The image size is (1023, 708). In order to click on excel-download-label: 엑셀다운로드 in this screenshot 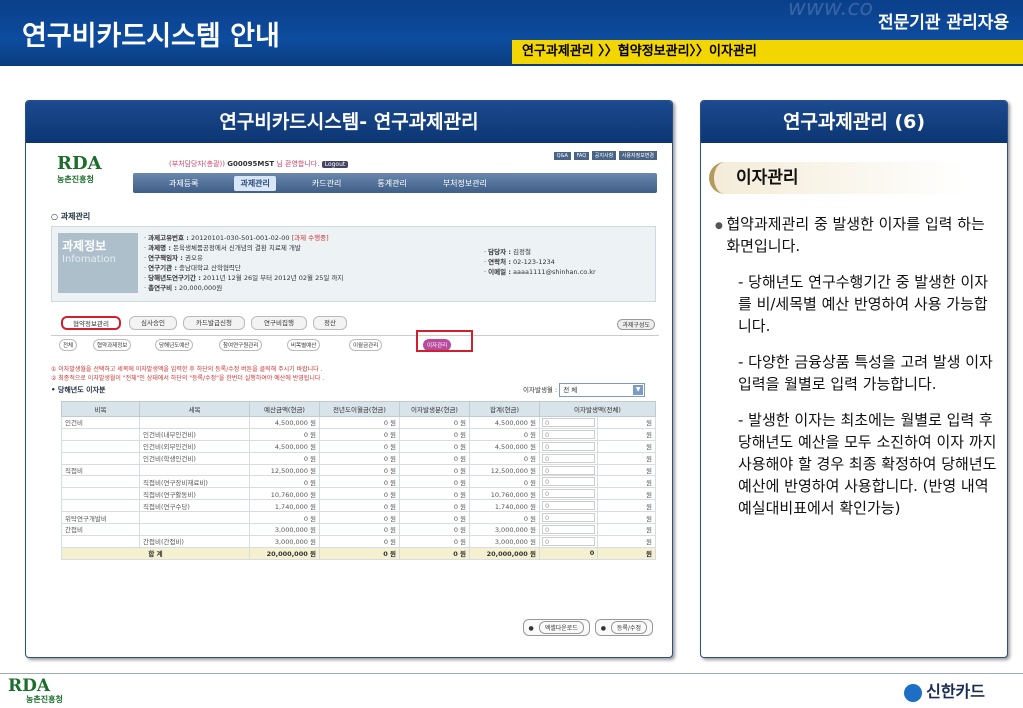, I will do `click(561, 627)`.